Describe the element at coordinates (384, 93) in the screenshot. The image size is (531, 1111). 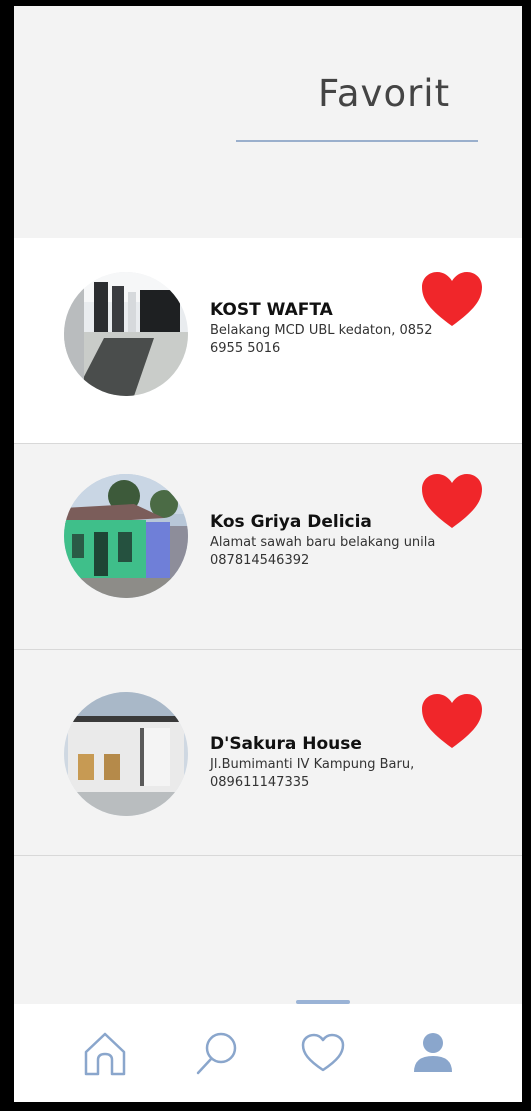
I see `page-title: Favorit` at that location.